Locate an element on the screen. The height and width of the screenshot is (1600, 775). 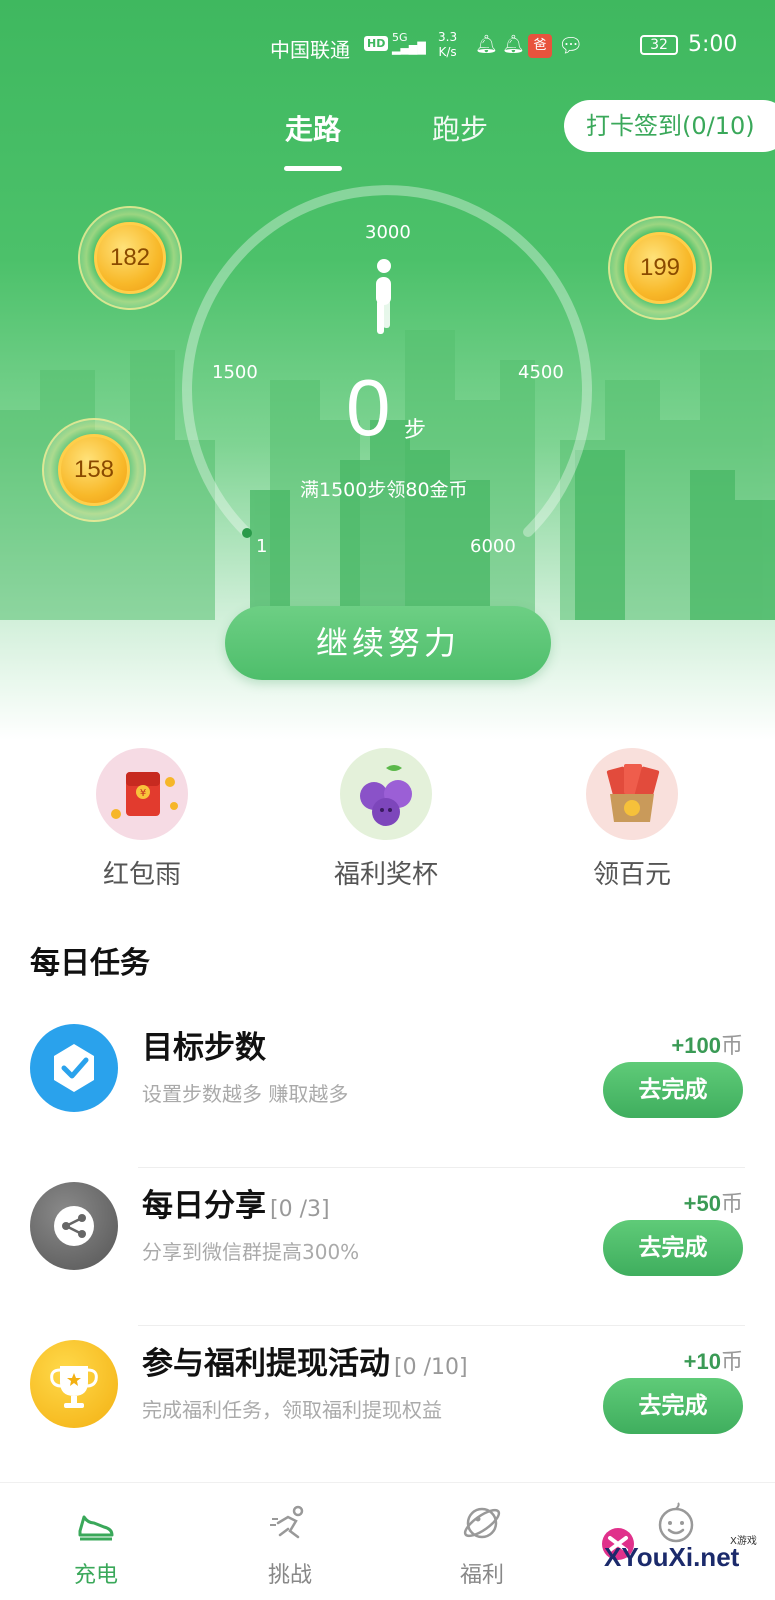
nav-label: 挑战 is located at coordinates (289, 1575).